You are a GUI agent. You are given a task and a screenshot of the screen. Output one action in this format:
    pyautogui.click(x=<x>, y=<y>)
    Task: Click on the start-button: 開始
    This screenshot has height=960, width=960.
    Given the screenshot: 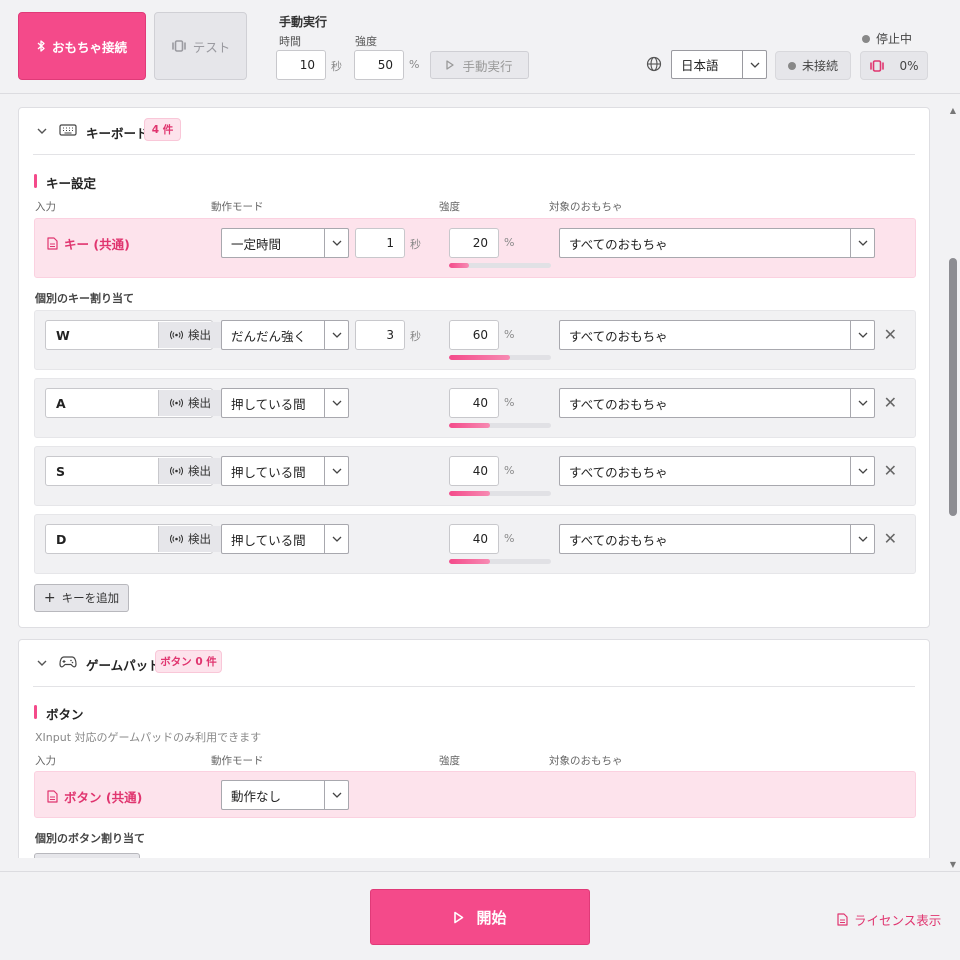 What is the action you would take?
    pyautogui.click(x=480, y=917)
    